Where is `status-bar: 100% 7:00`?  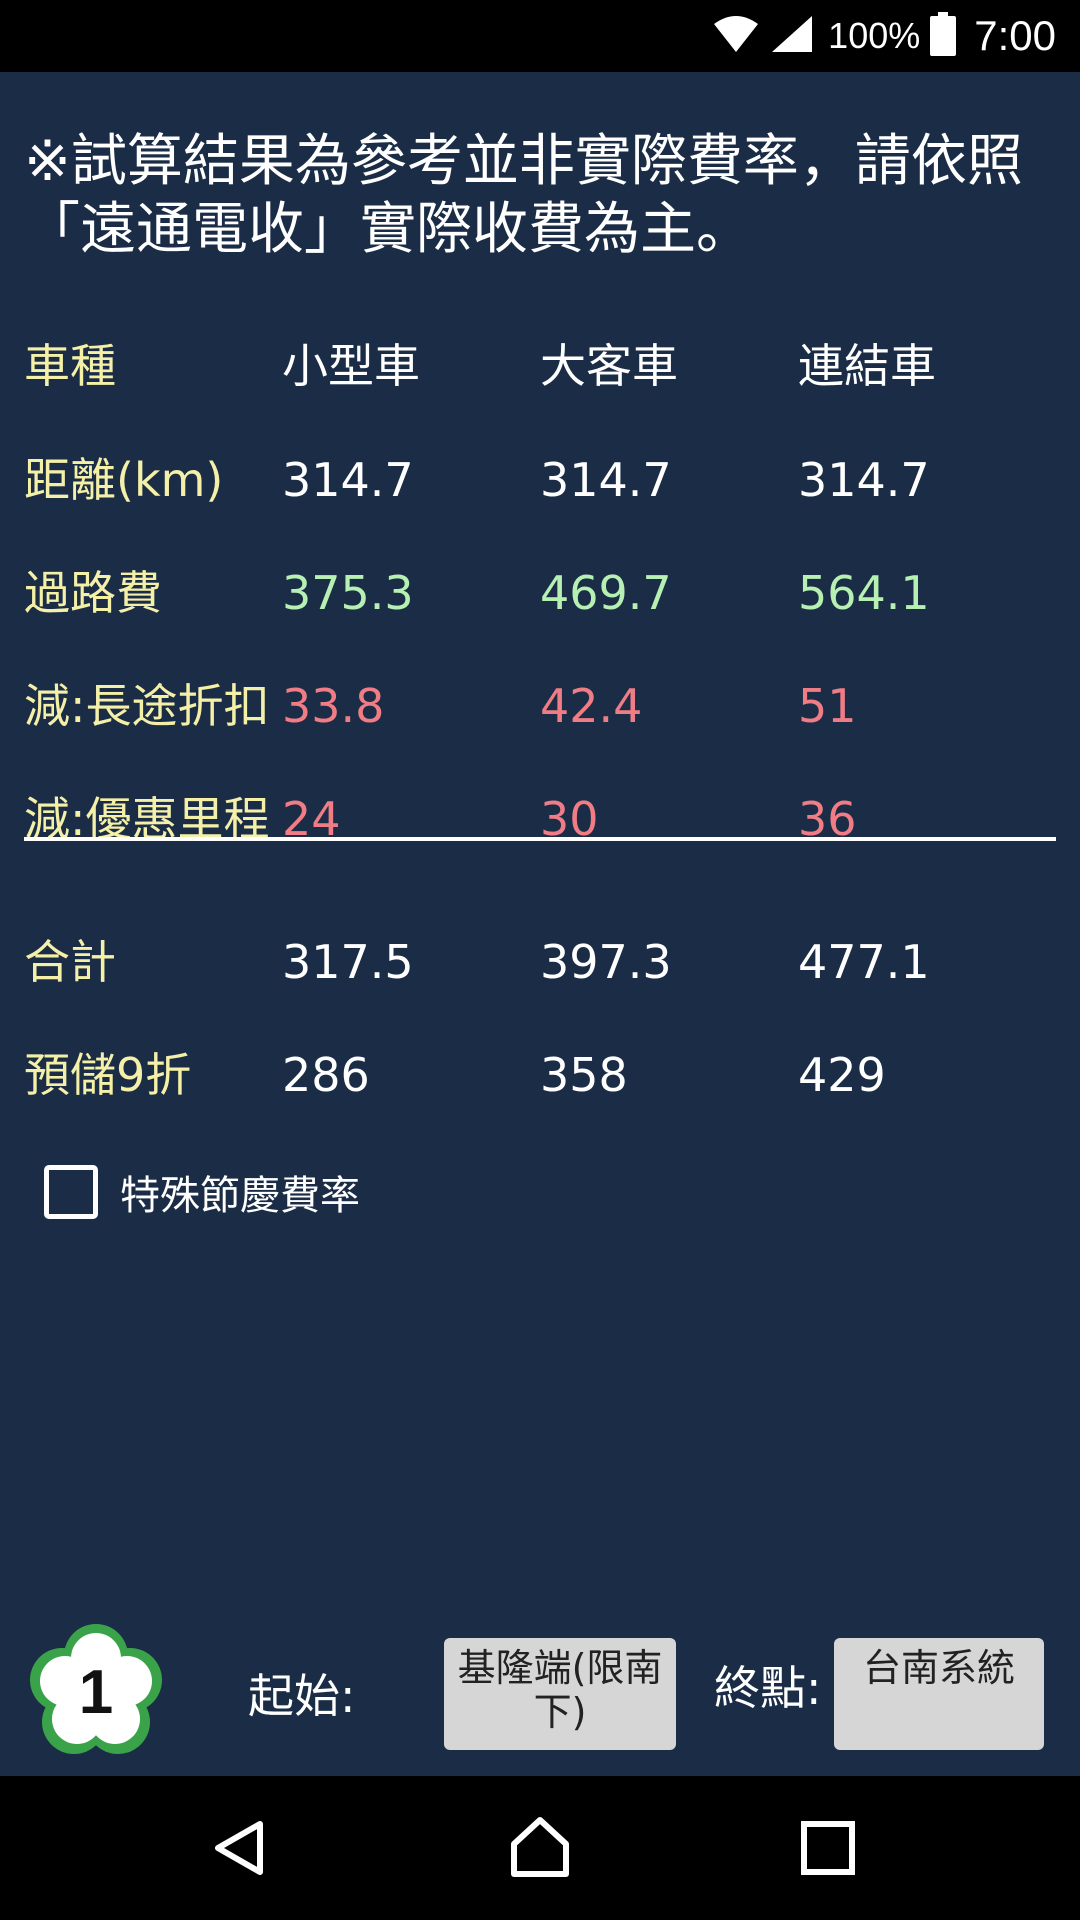
status-bar: 100% 7:00 is located at coordinates (540, 36).